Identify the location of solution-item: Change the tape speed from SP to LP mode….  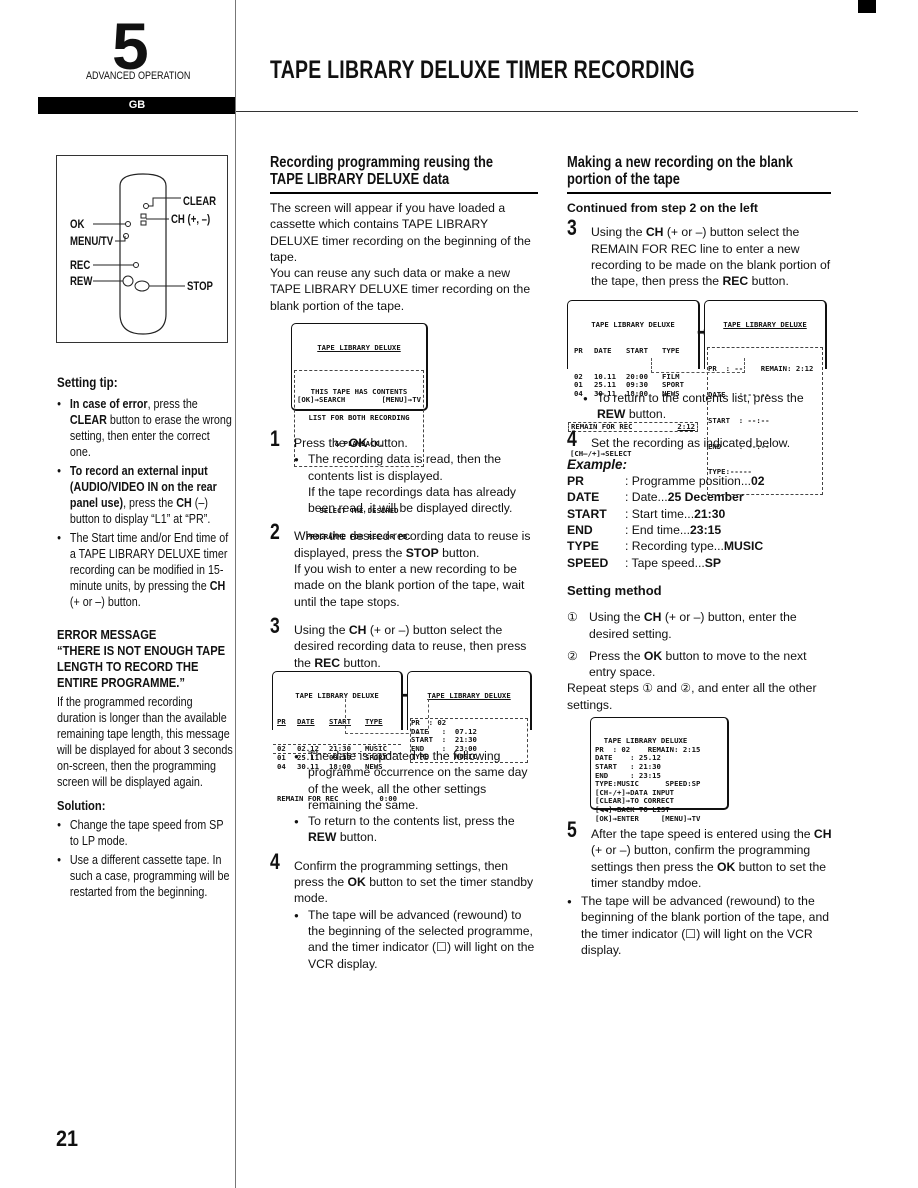
(145, 833).